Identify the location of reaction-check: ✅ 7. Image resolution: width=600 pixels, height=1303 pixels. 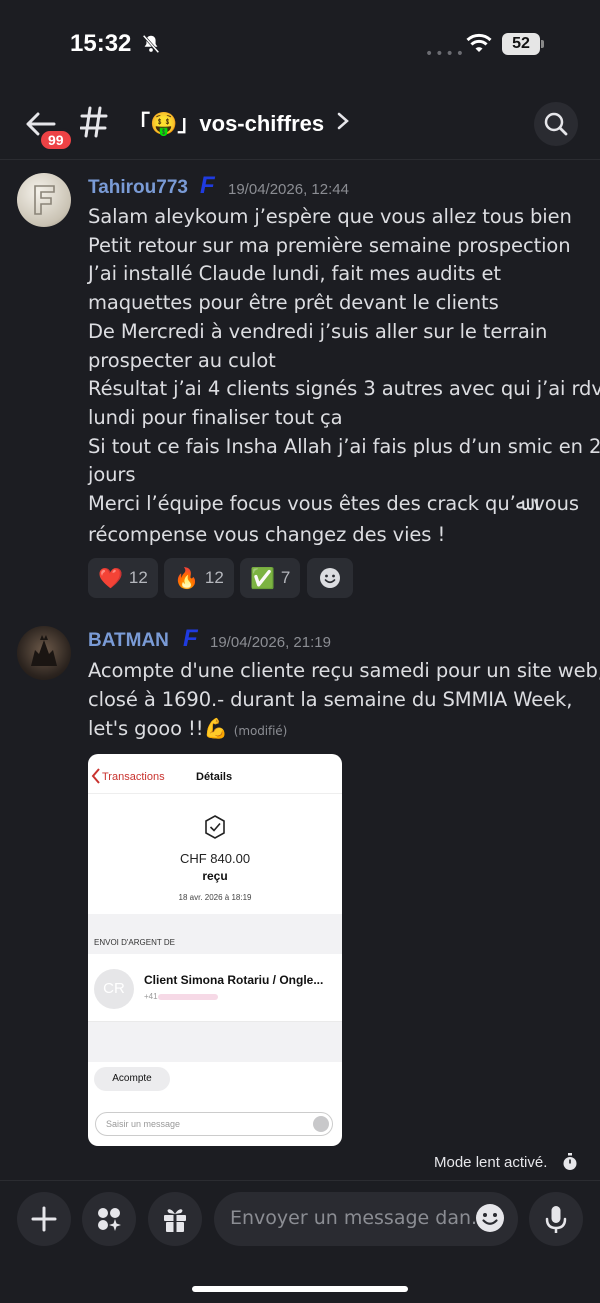
(270, 578).